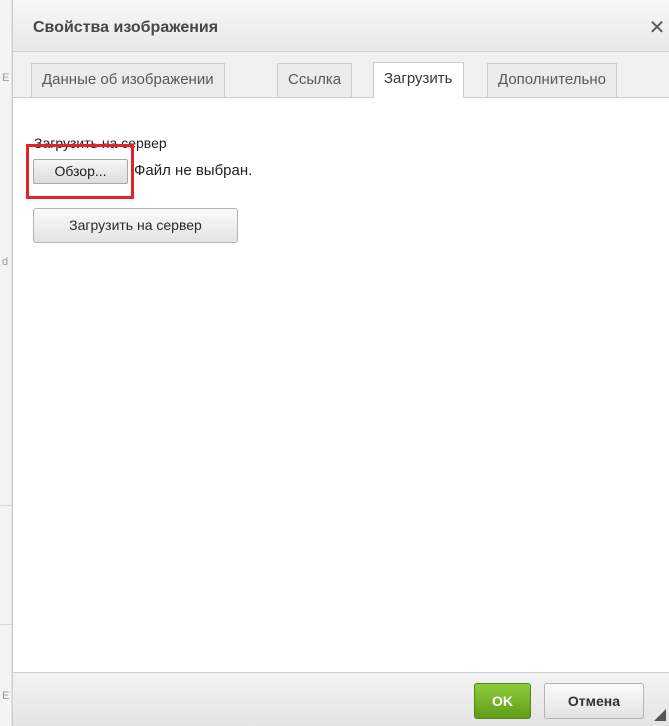 The image size is (669, 726). I want to click on upload-field-label: Загрузить на сервер, so click(100, 143).